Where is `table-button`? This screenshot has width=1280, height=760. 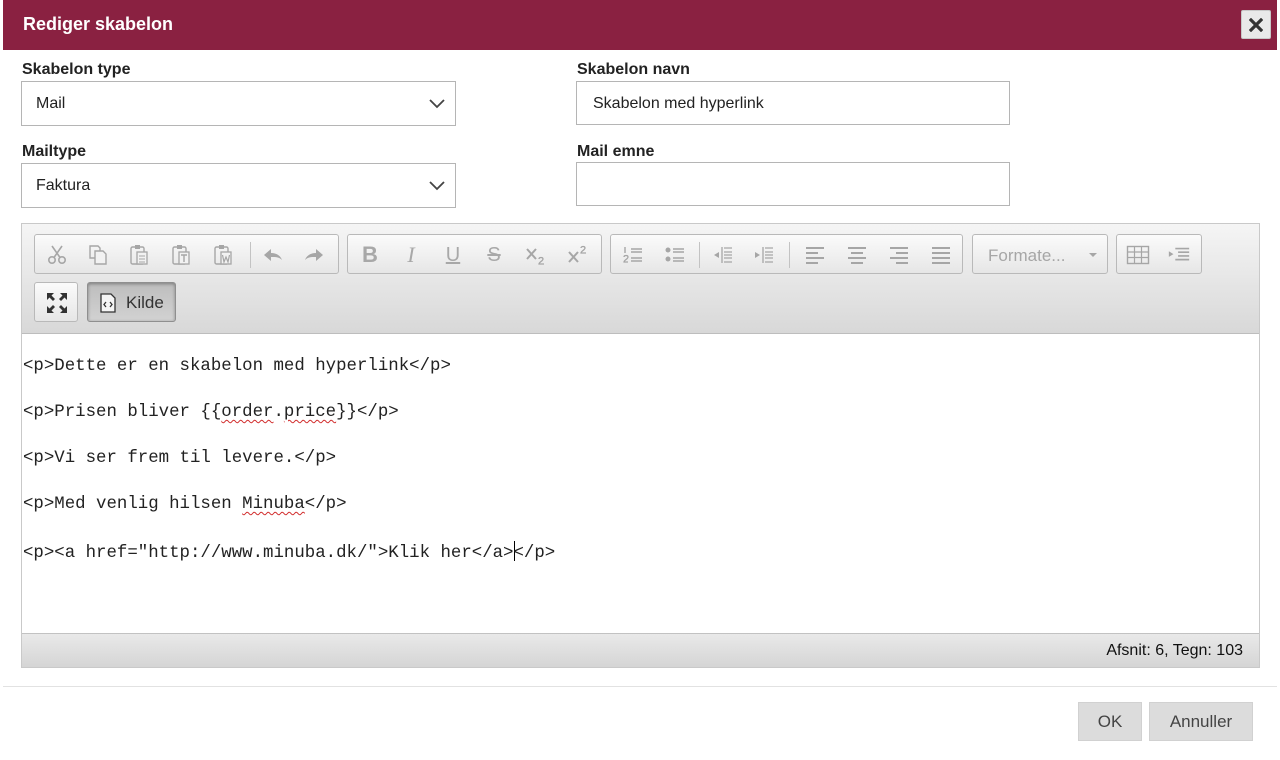 table-button is located at coordinates (1138, 255).